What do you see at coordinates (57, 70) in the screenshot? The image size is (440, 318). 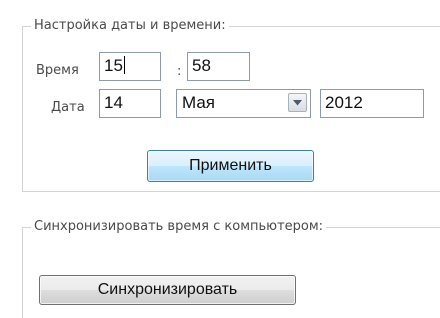 I see `time-label: Время` at bounding box center [57, 70].